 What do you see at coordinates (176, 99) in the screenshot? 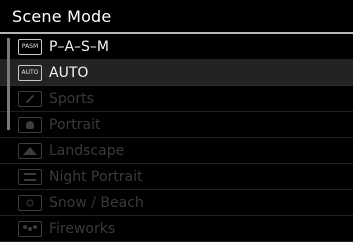
I see `menu-item-sports: Sports` at bounding box center [176, 99].